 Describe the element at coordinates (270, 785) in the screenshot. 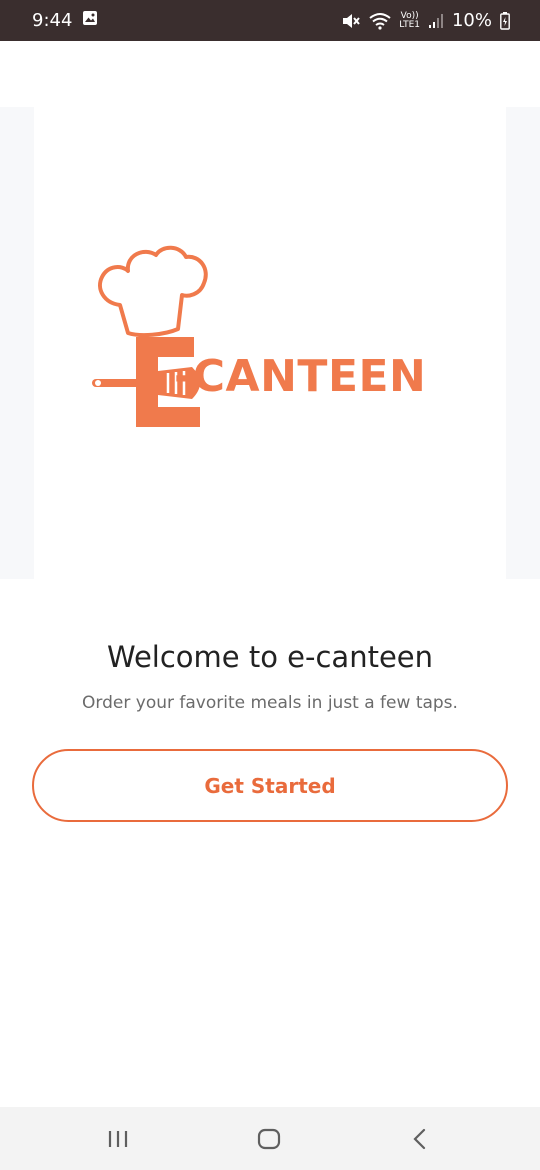

I see `get-started-button: Get Started` at that location.